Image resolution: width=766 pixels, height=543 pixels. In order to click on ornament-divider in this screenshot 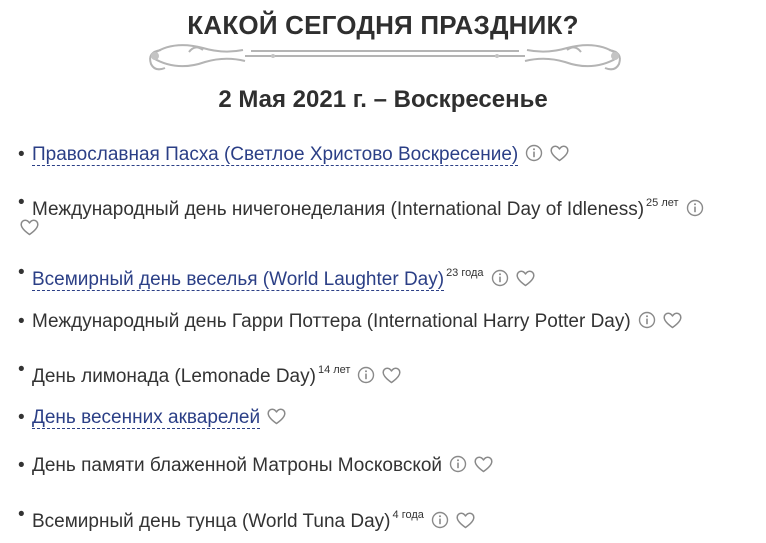, I will do `click(385, 57)`.